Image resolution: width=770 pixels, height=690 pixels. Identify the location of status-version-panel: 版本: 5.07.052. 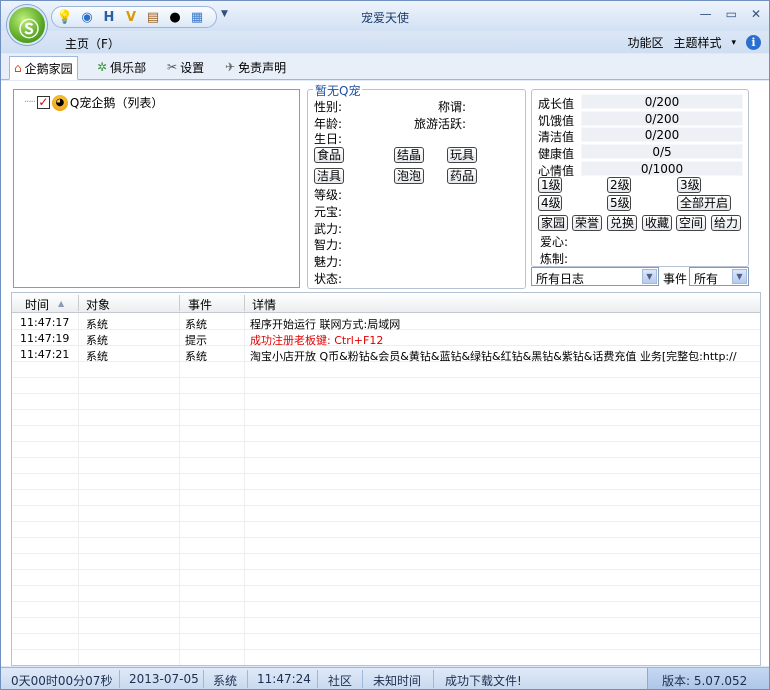
(708, 678).